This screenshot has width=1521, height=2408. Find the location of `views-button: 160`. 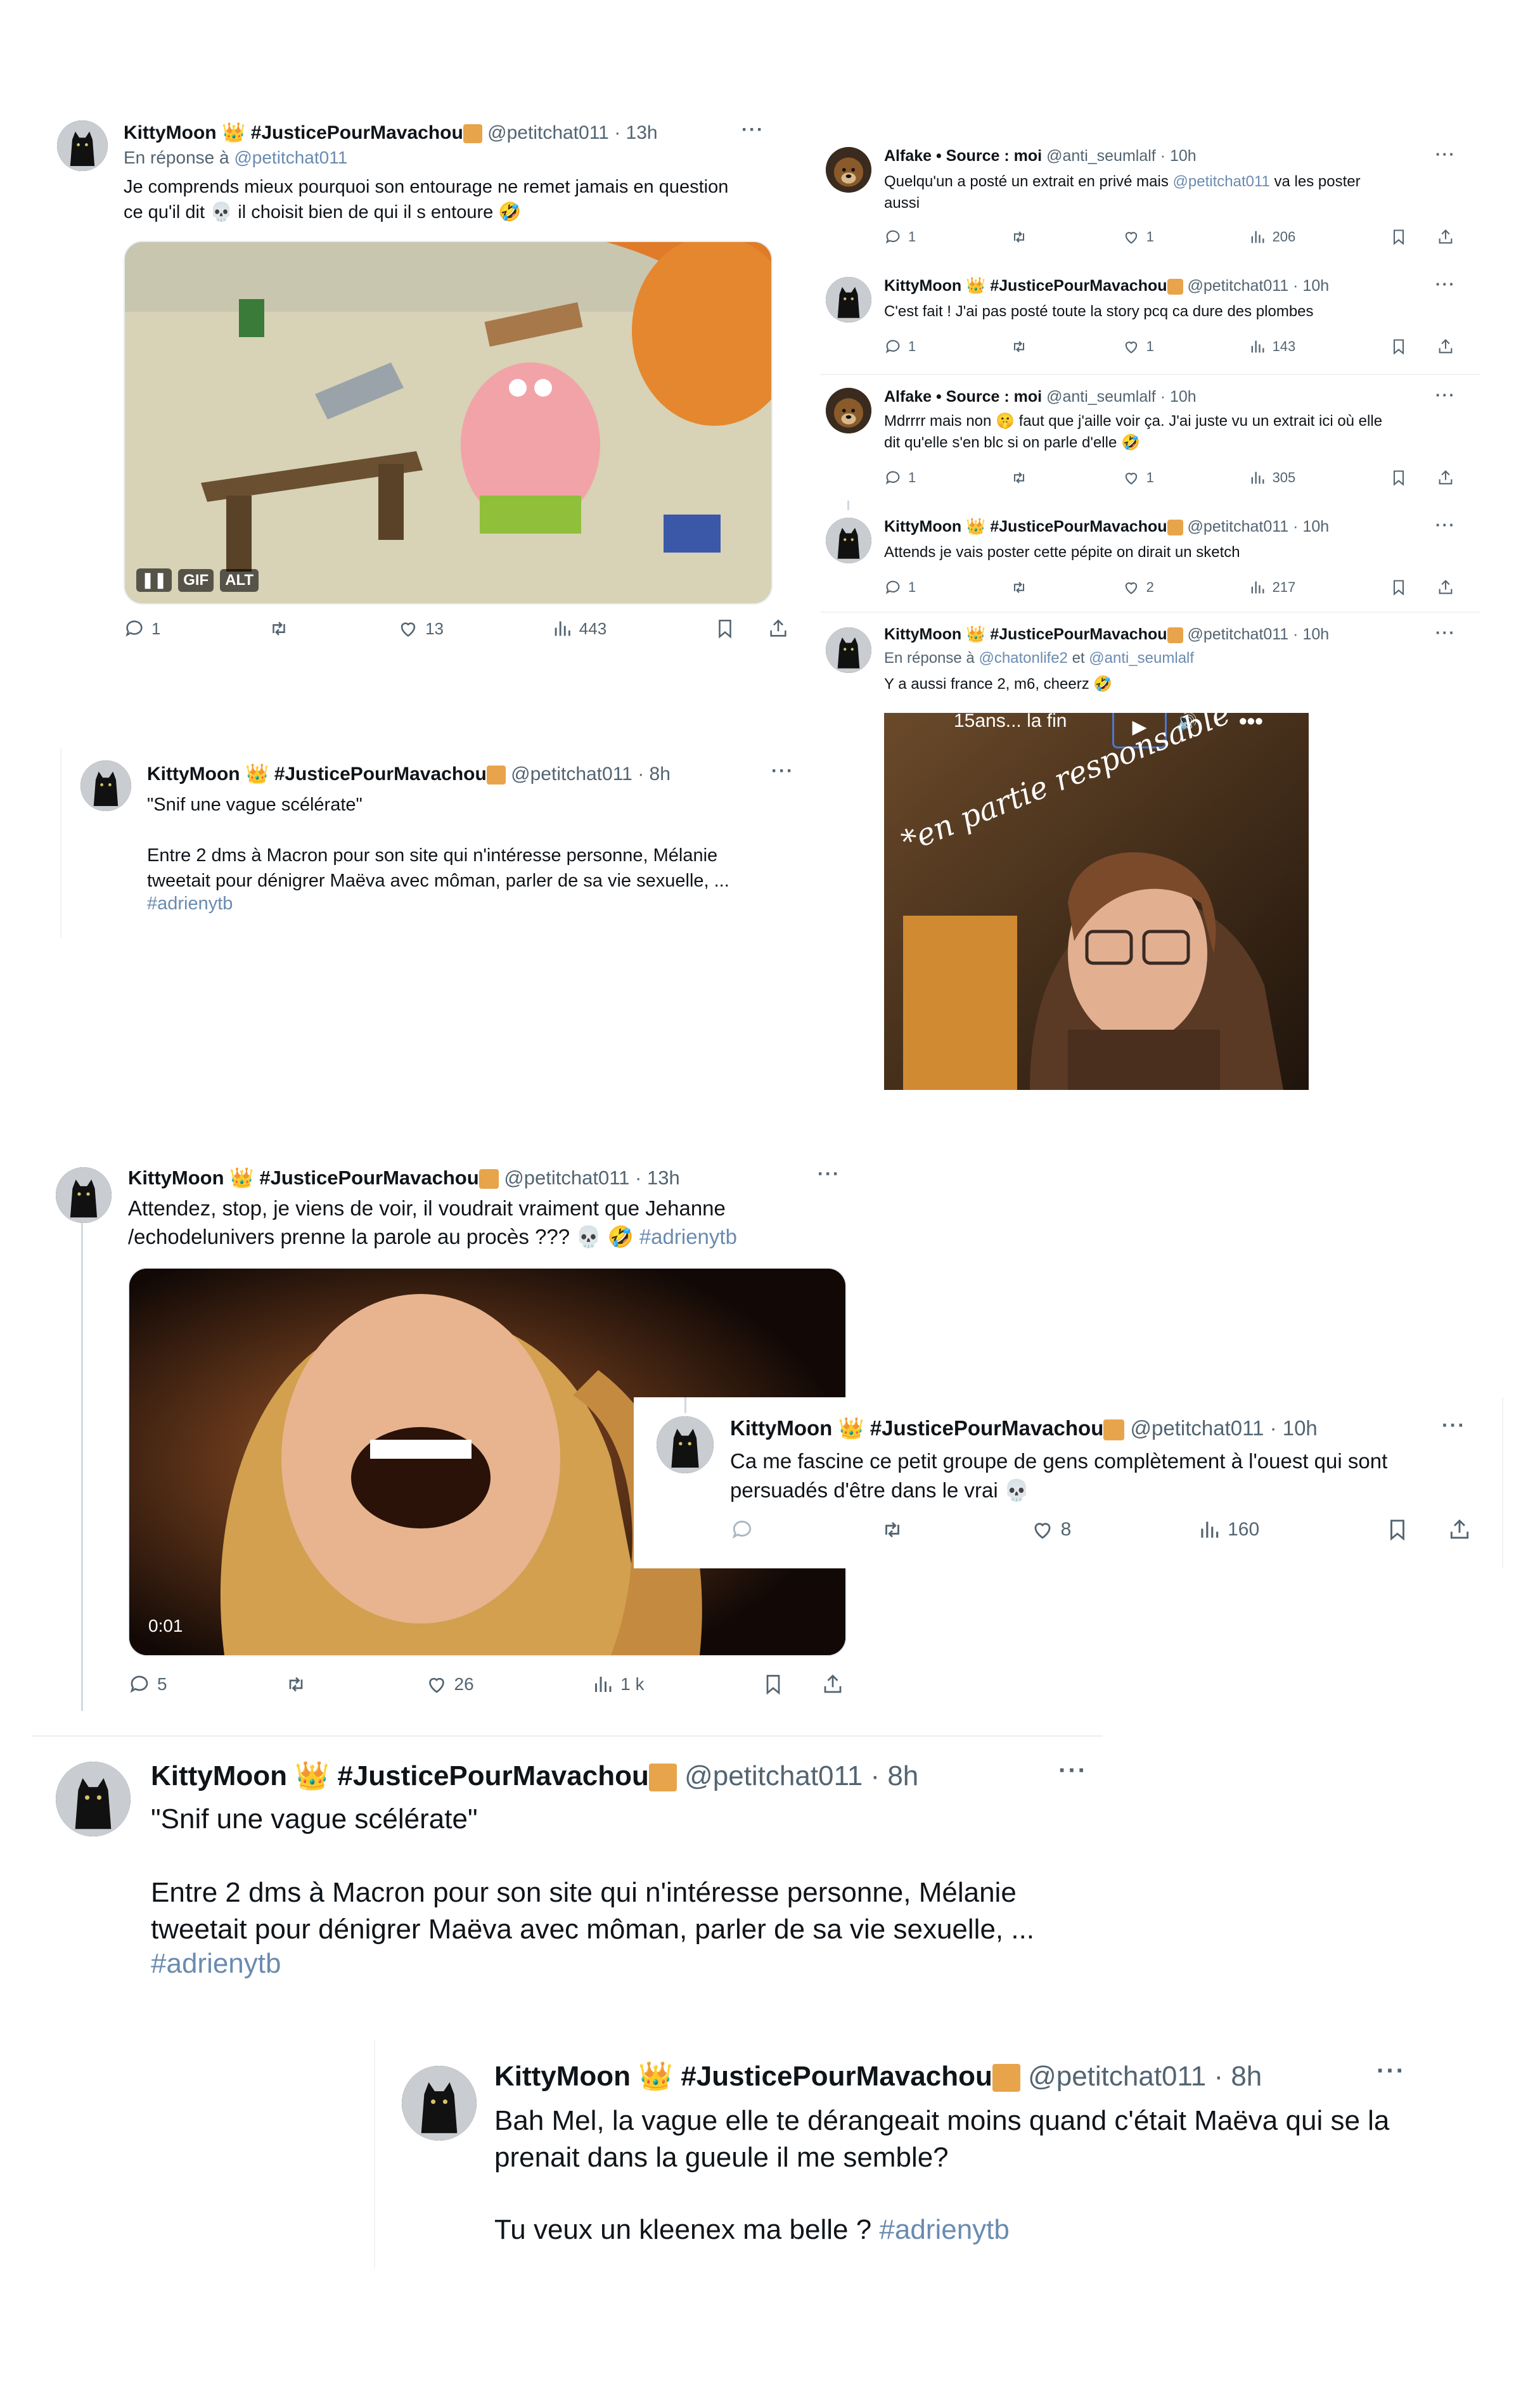

views-button: 160 is located at coordinates (1228, 1530).